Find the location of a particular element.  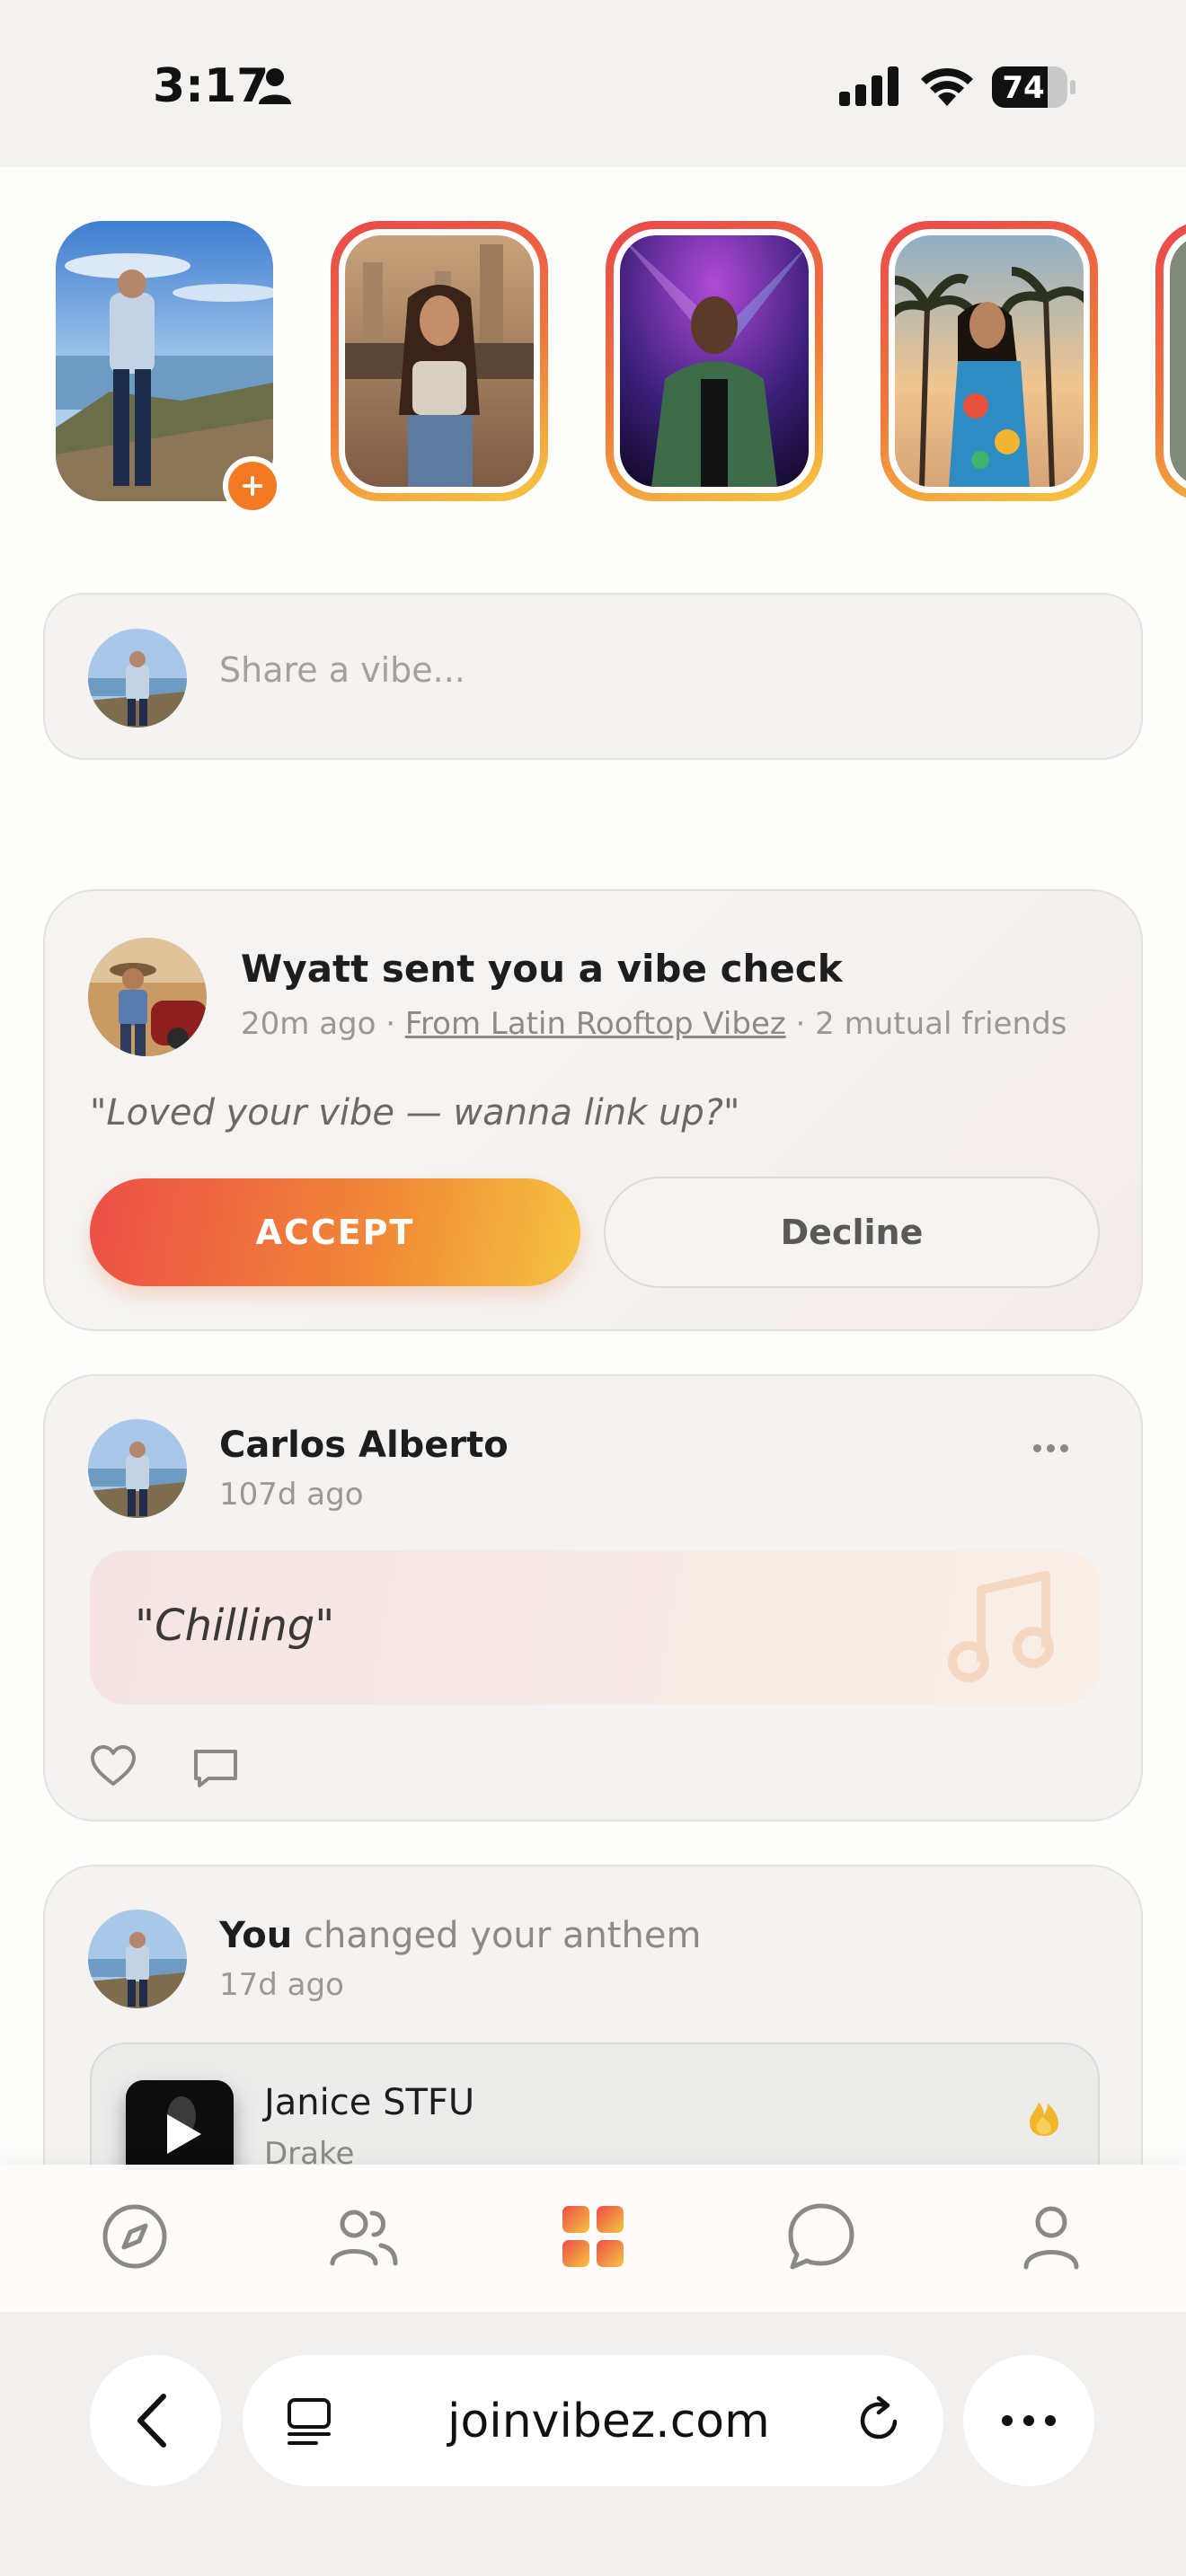

reload-icon is located at coordinates (879, 2420).